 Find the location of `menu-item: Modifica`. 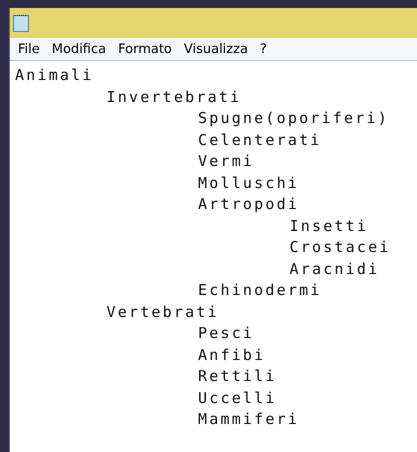

menu-item: Modifica is located at coordinates (79, 49).